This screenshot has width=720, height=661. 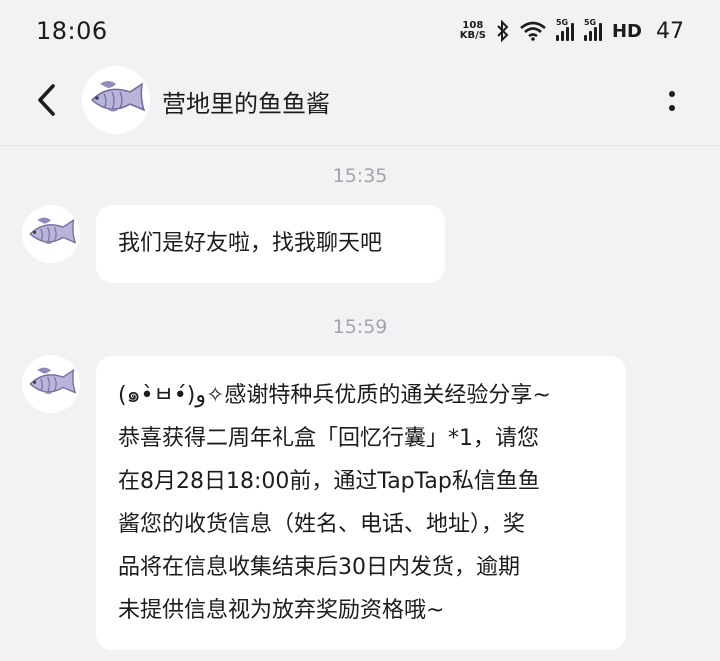 I want to click on header-divider, so click(x=360, y=145).